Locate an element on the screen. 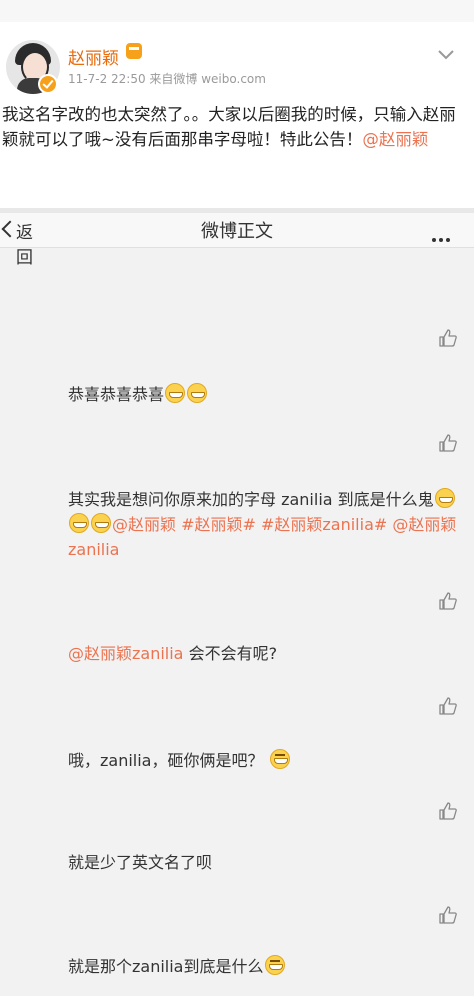 This screenshot has height=996, width=474. comment-text: 恭喜恭喜恭喜 is located at coordinates (268, 394).